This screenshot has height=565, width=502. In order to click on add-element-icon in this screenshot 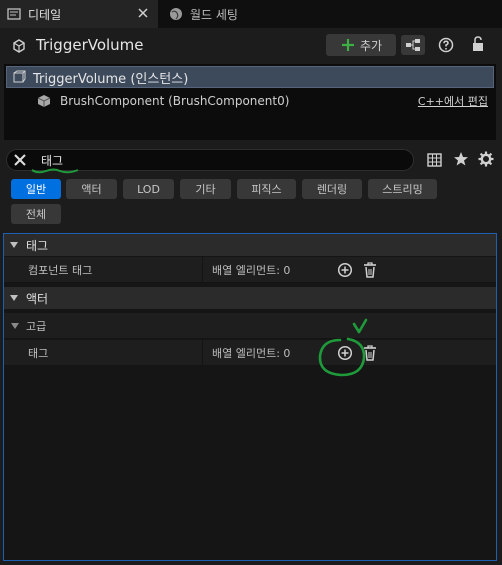, I will do `click(345, 270)`.